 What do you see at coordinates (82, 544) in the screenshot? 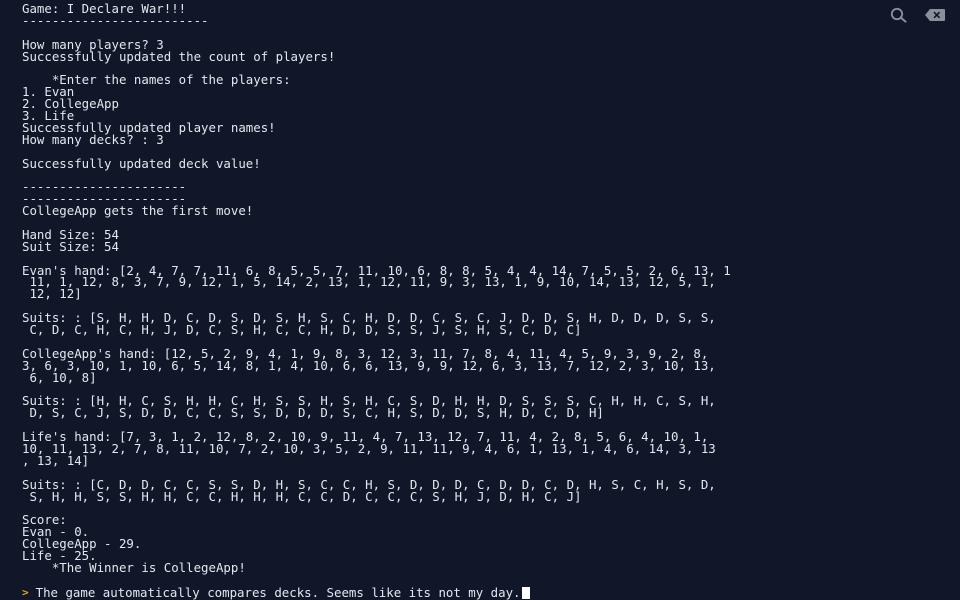
I see `console-line: CollegeApp - 29.` at bounding box center [82, 544].